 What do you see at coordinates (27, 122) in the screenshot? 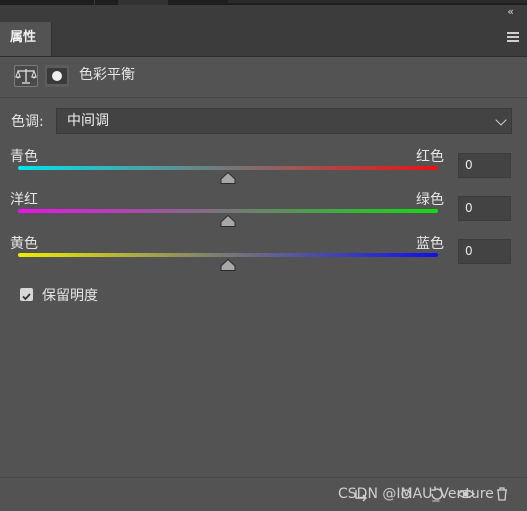
I see `tone-label: 色调:` at bounding box center [27, 122].